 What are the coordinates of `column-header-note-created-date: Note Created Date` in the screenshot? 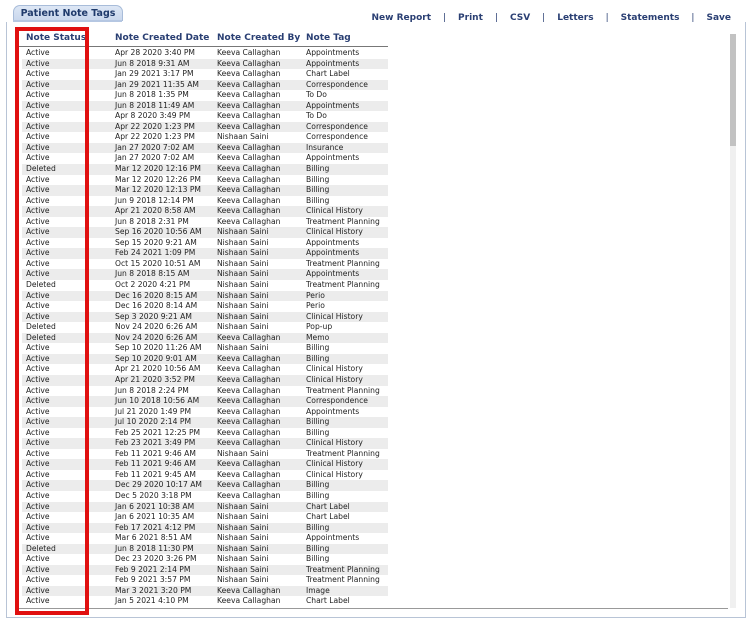 It's located at (162, 38).